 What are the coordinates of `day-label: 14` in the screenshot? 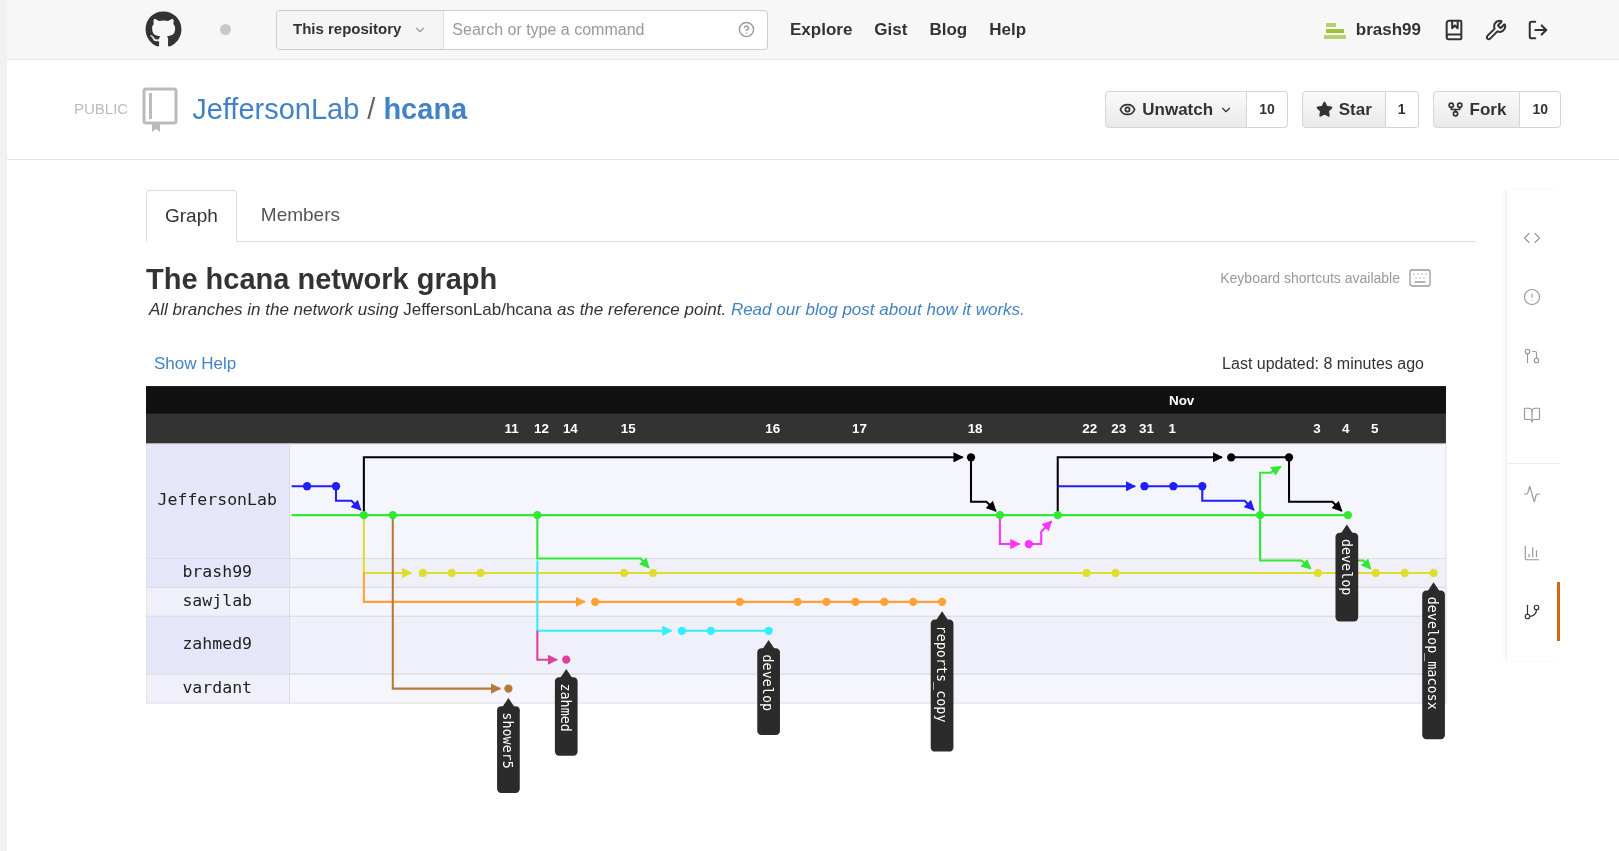 It's located at (570, 428).